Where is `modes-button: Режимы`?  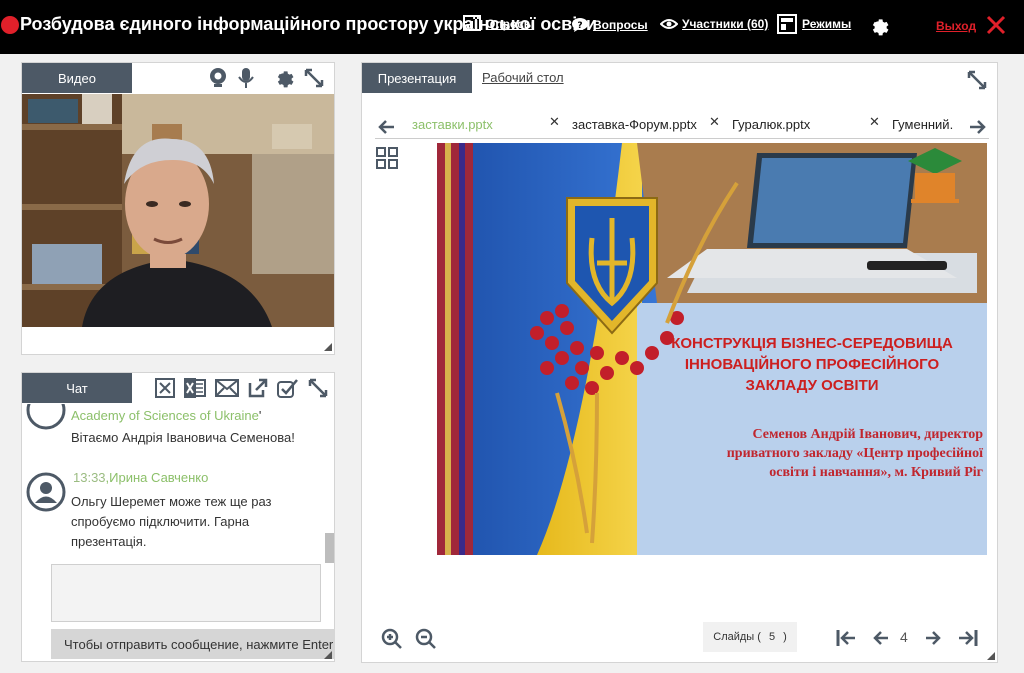 modes-button: Режимы is located at coordinates (813, 24).